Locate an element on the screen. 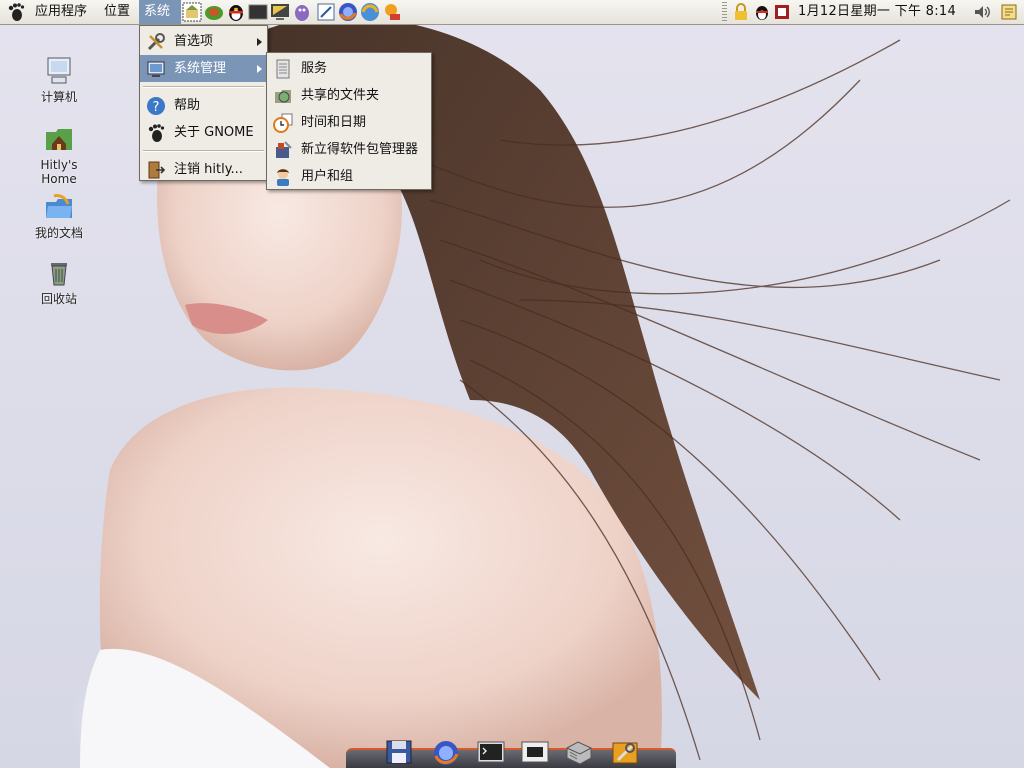 This screenshot has width=1024, height=768. tools-icon is located at coordinates (156, 42).